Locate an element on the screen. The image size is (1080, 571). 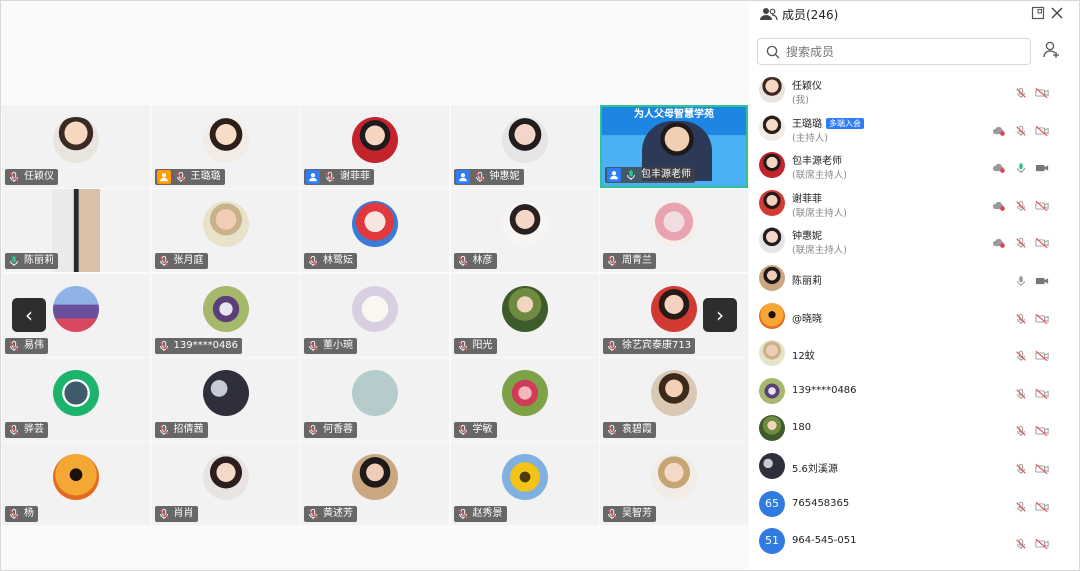
member-number-avatar: 65 is located at coordinates (772, 503).